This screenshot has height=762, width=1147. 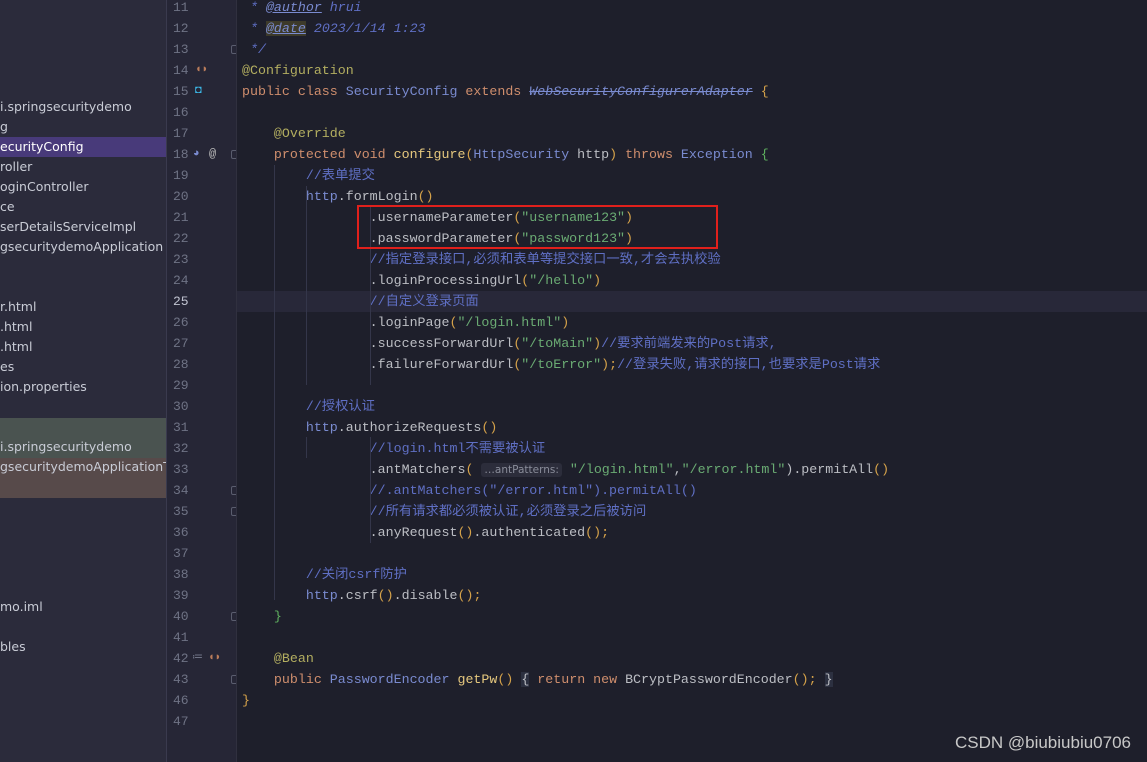 What do you see at coordinates (378, 343) in the screenshot?
I see `code-token: .successForwardUrl` at bounding box center [378, 343].